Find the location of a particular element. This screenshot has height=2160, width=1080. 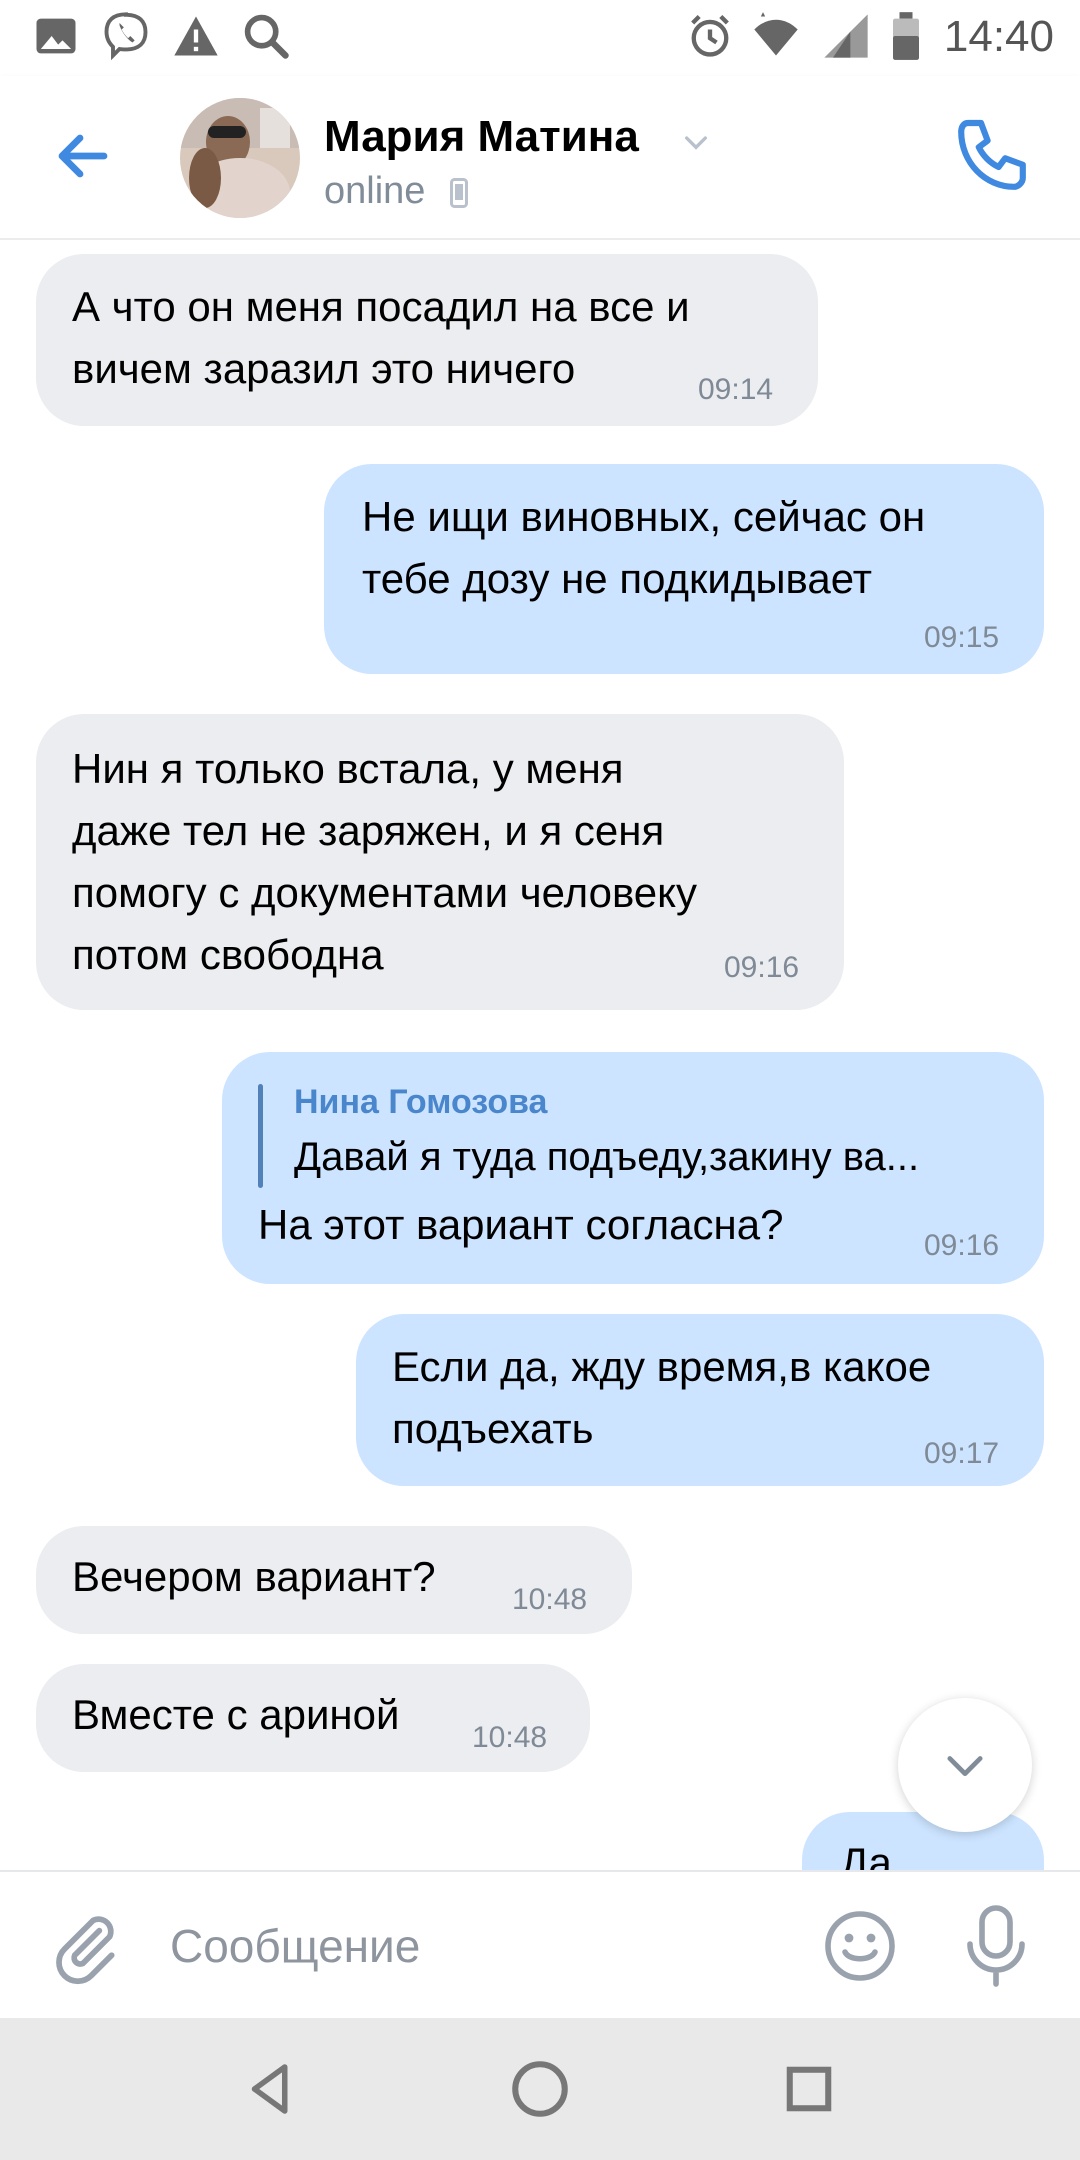

message-text: Да is located at coordinates (866, 1854).